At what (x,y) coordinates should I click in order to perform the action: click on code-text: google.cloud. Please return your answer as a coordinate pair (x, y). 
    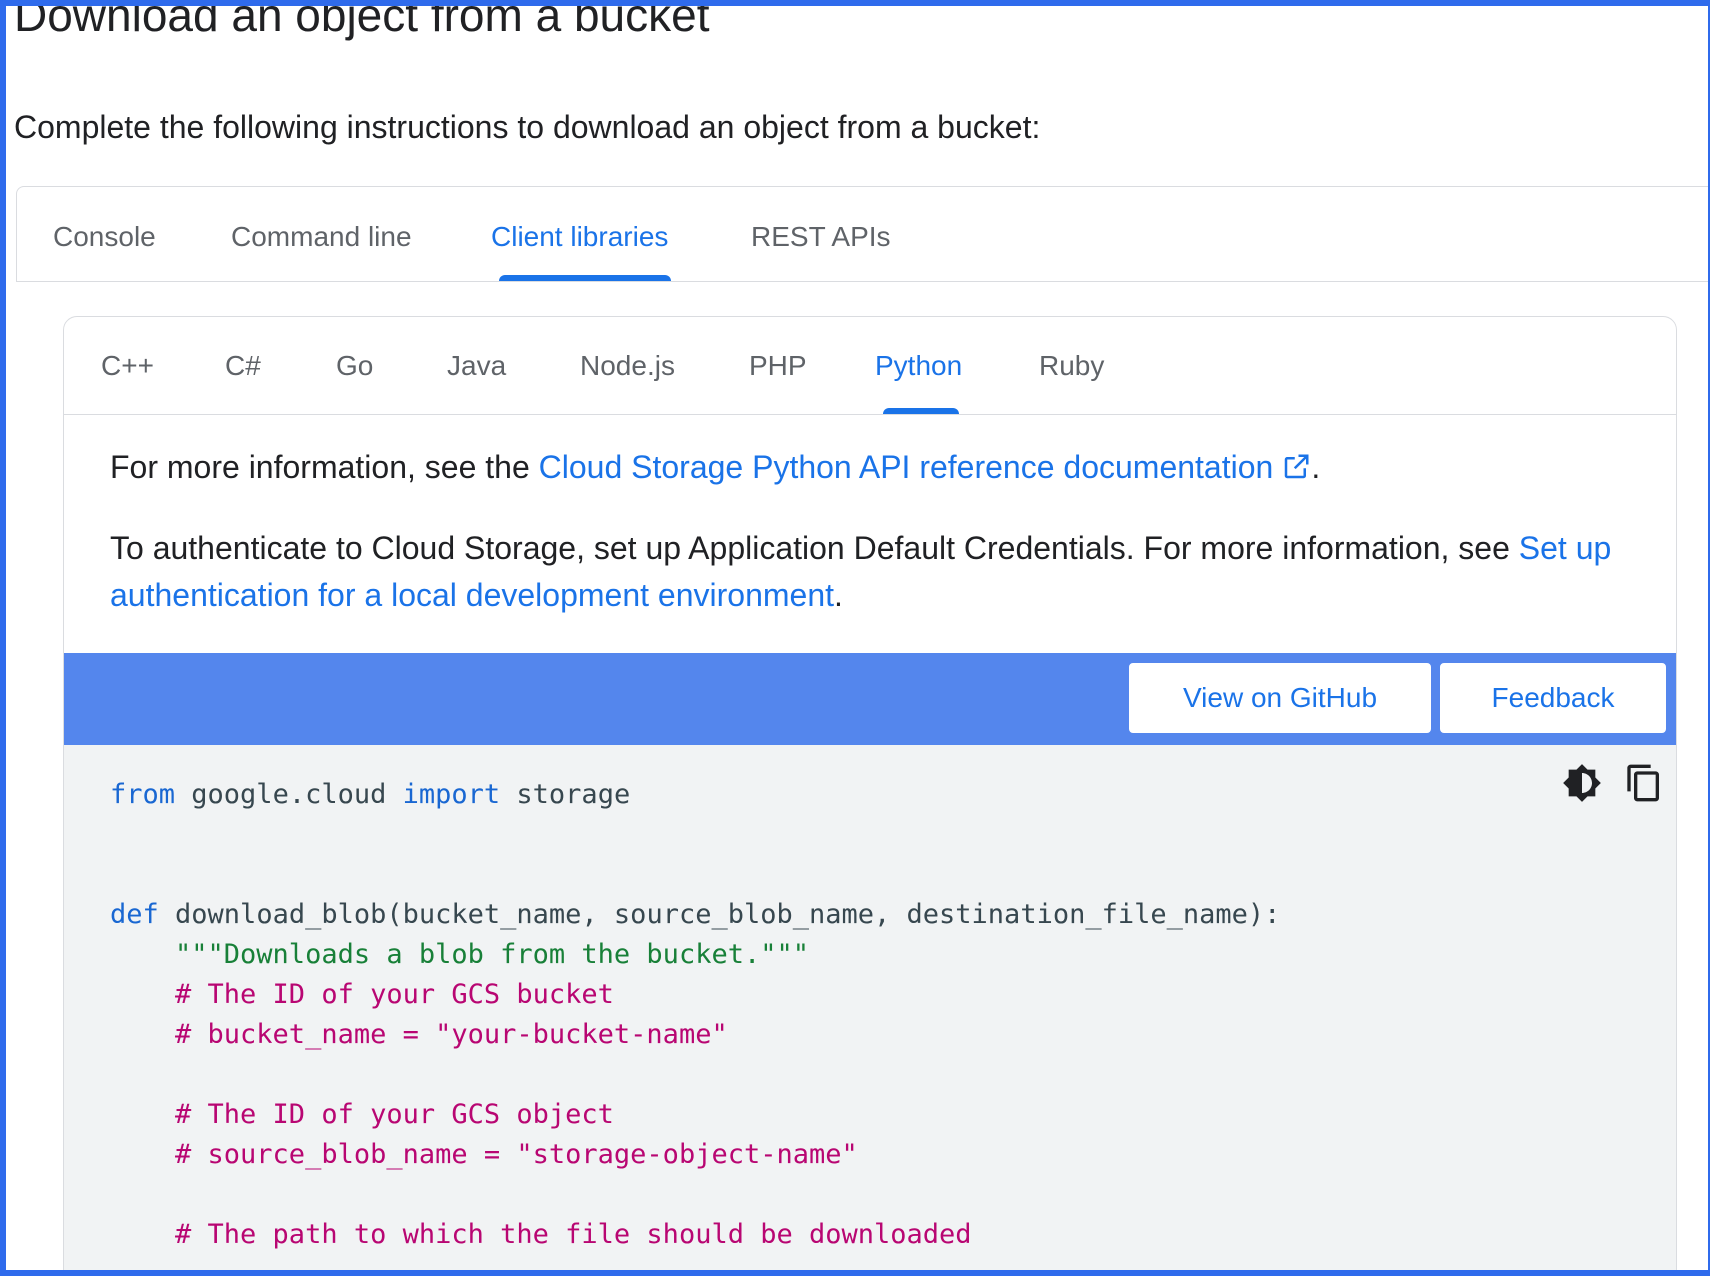
    Looking at the image, I should click on (289, 794).